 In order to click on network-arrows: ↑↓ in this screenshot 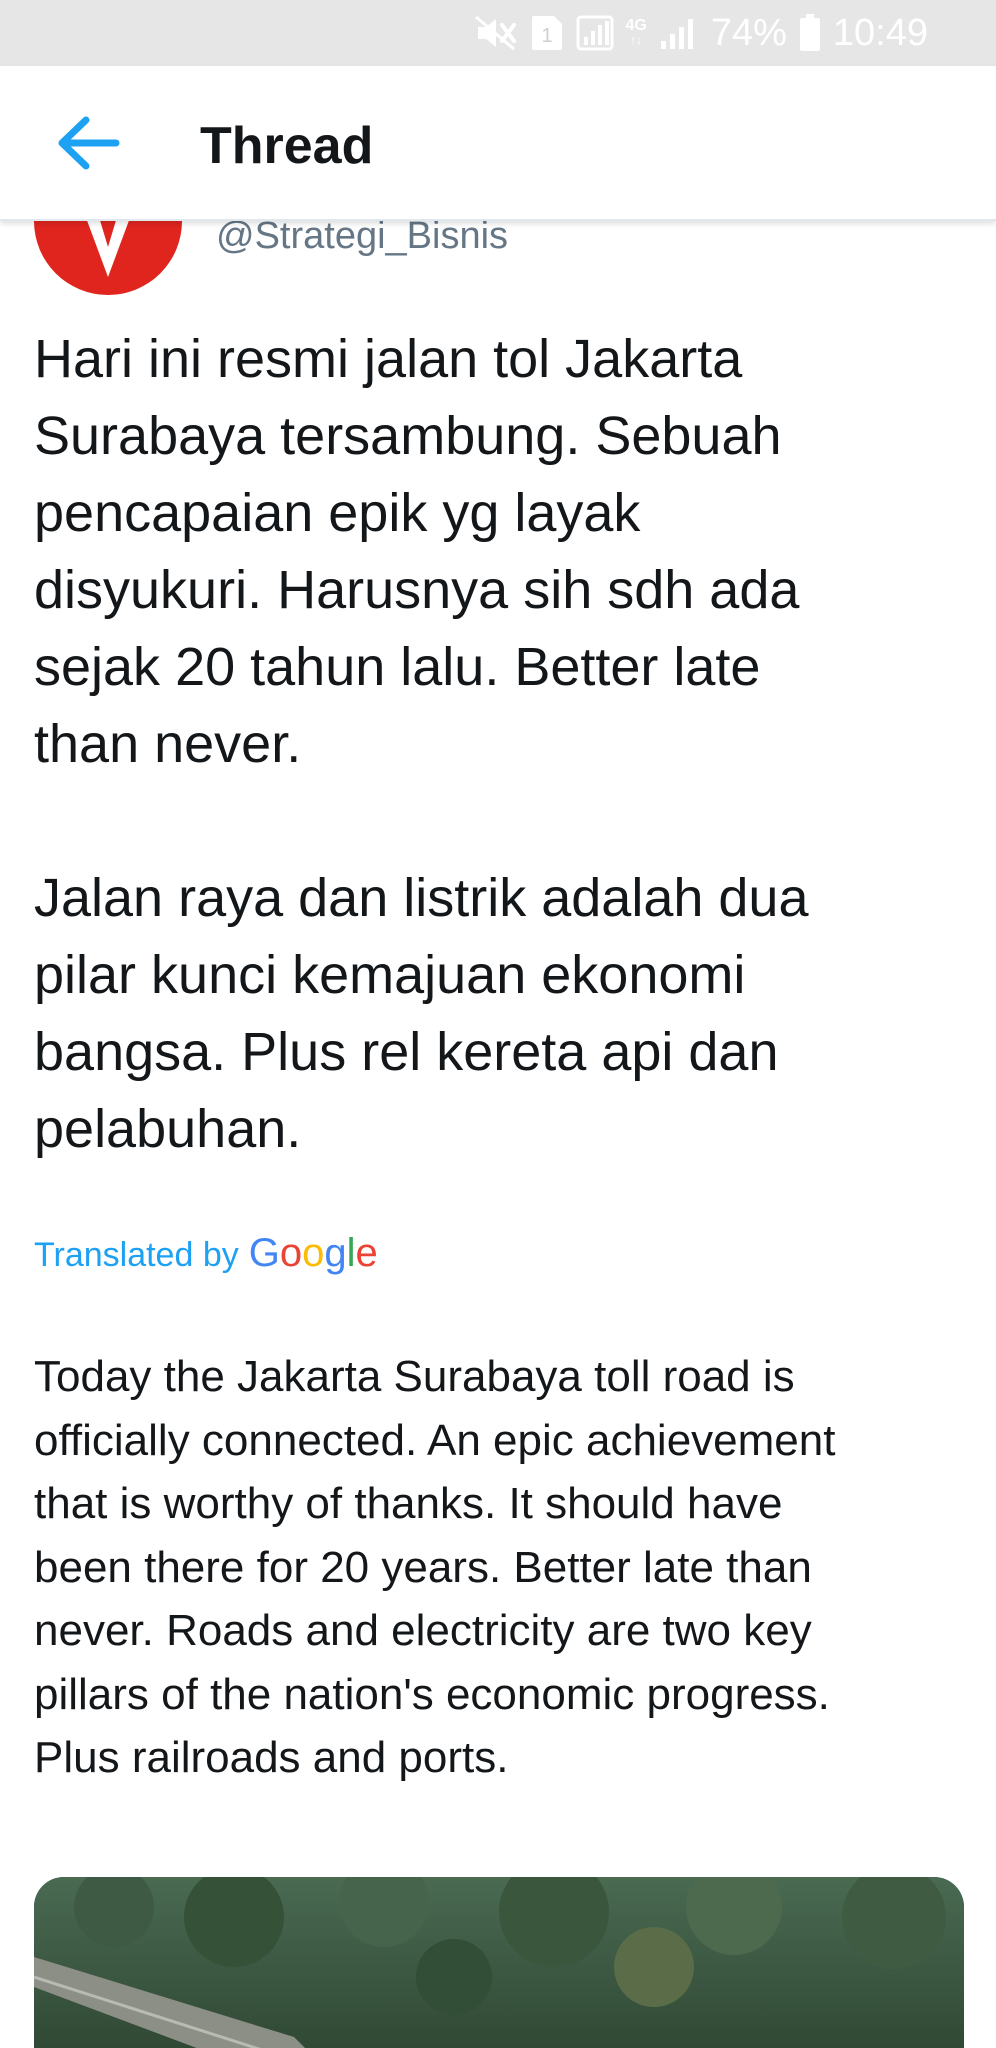, I will do `click(636, 40)`.